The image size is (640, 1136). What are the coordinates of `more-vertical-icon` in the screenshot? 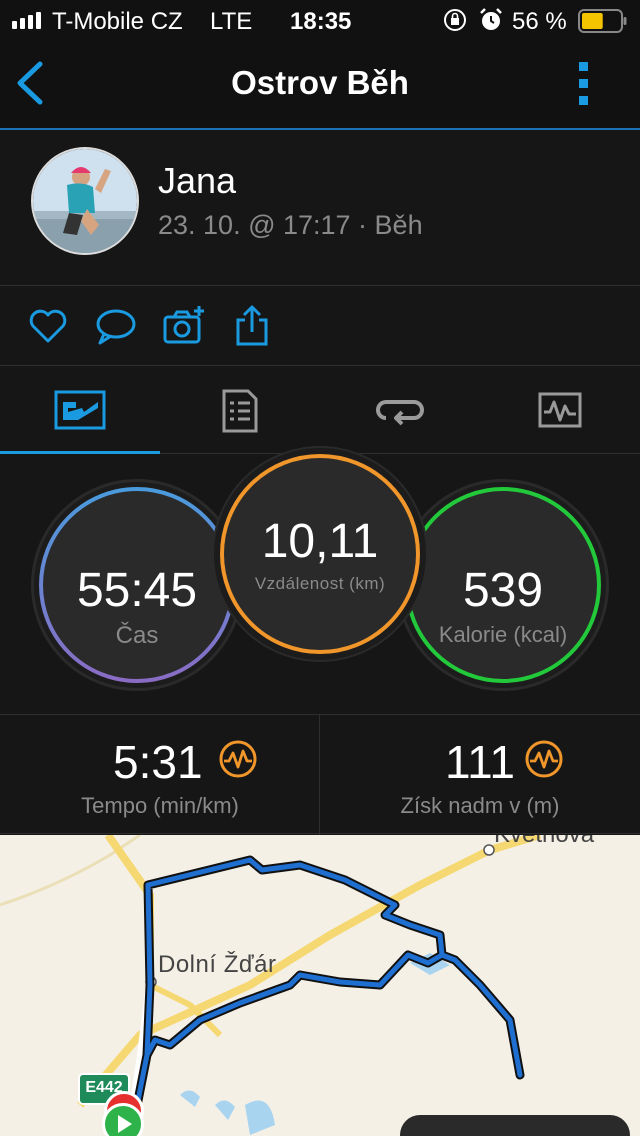 It's located at (584, 84).